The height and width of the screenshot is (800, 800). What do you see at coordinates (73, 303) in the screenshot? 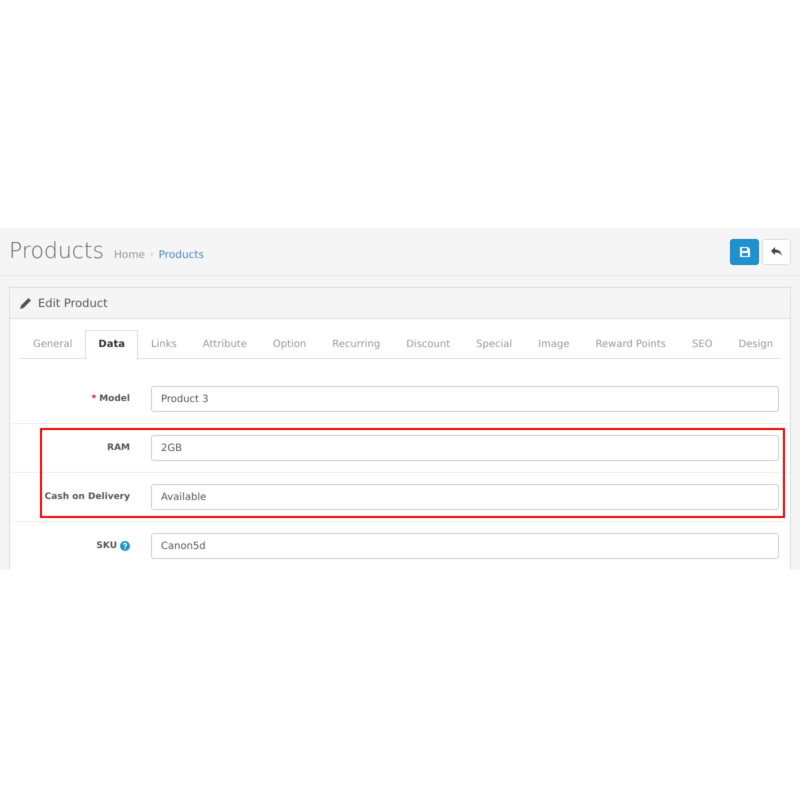
I see `panel-title: Edit Product` at bounding box center [73, 303].